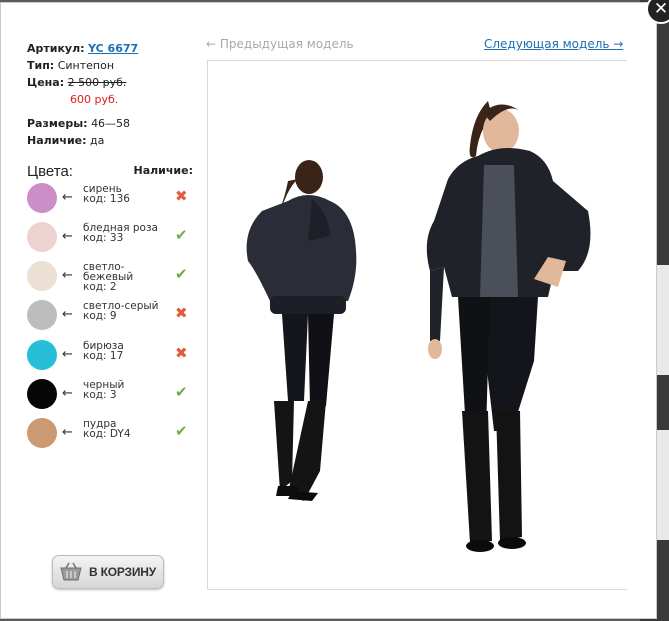 This screenshot has height=621, width=669. What do you see at coordinates (86, 65) in the screenshot?
I see `type-value: Синтепон` at bounding box center [86, 65].